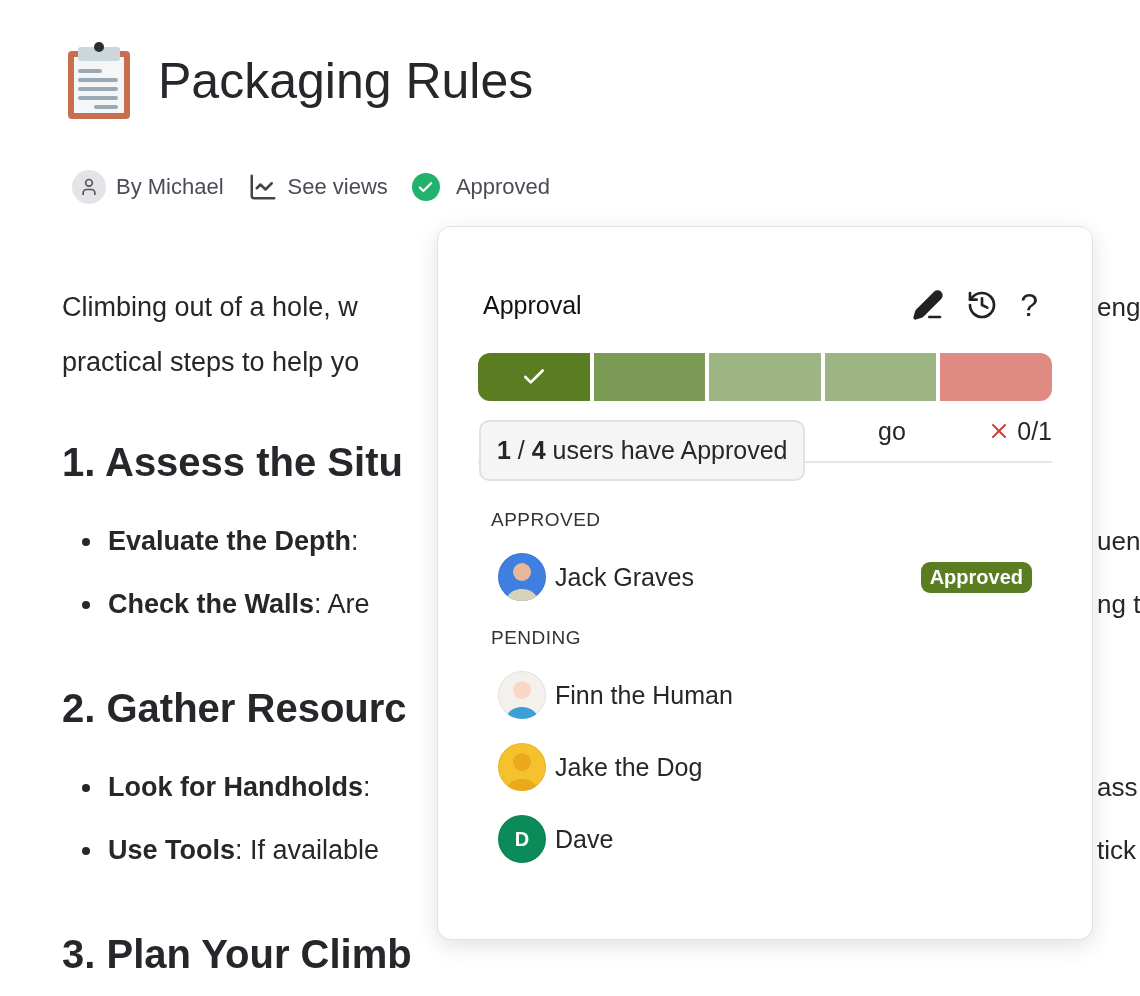 The height and width of the screenshot is (996, 1140). Describe the element at coordinates (629, 767) in the screenshot. I see `user-name: Jake the Dog` at that location.